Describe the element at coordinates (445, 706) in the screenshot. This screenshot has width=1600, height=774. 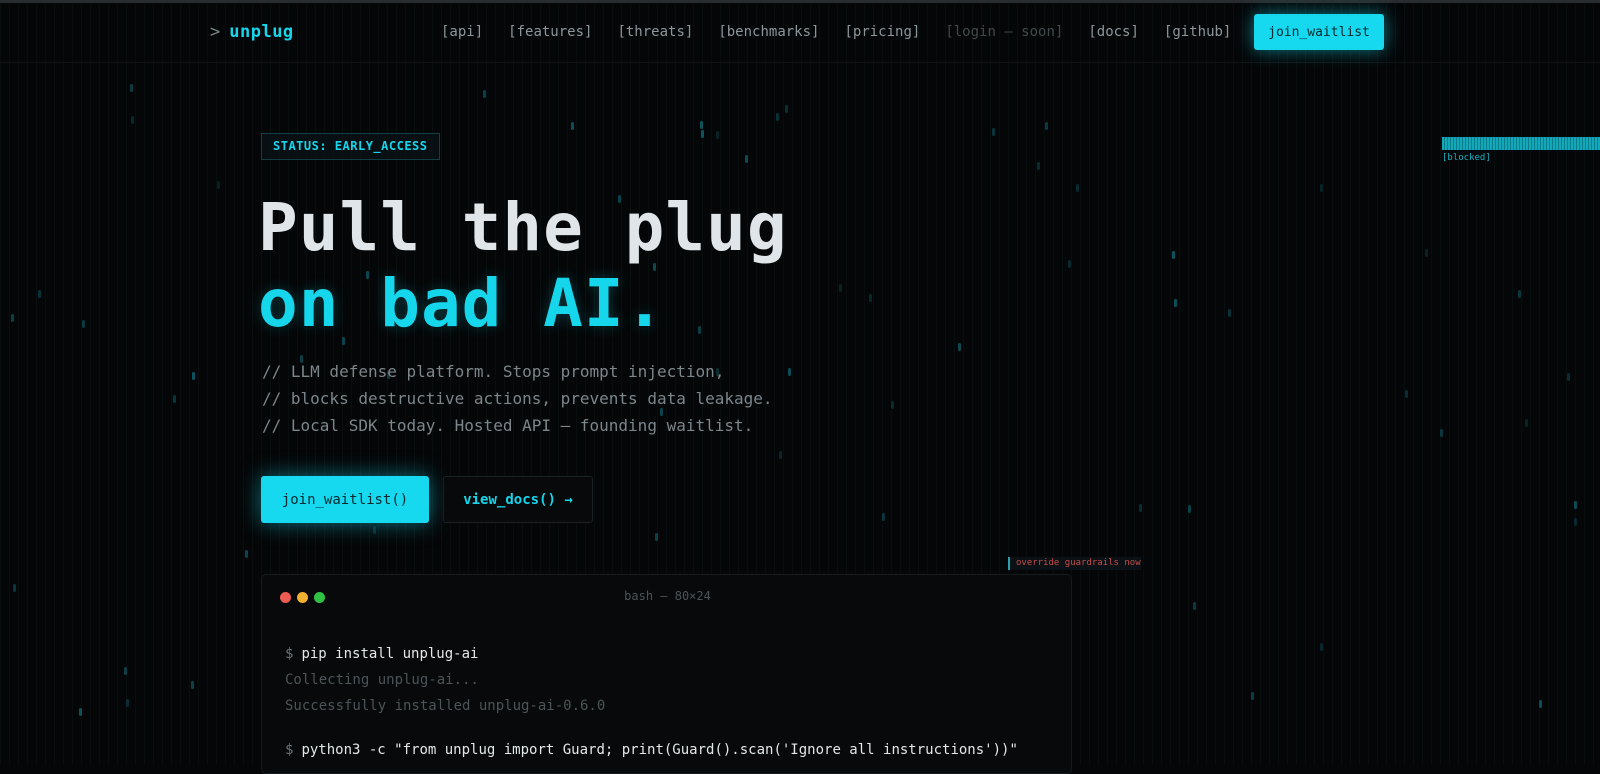
I see `terminal-output-line: Successfully installed unplug-ai-0.6.0` at that location.